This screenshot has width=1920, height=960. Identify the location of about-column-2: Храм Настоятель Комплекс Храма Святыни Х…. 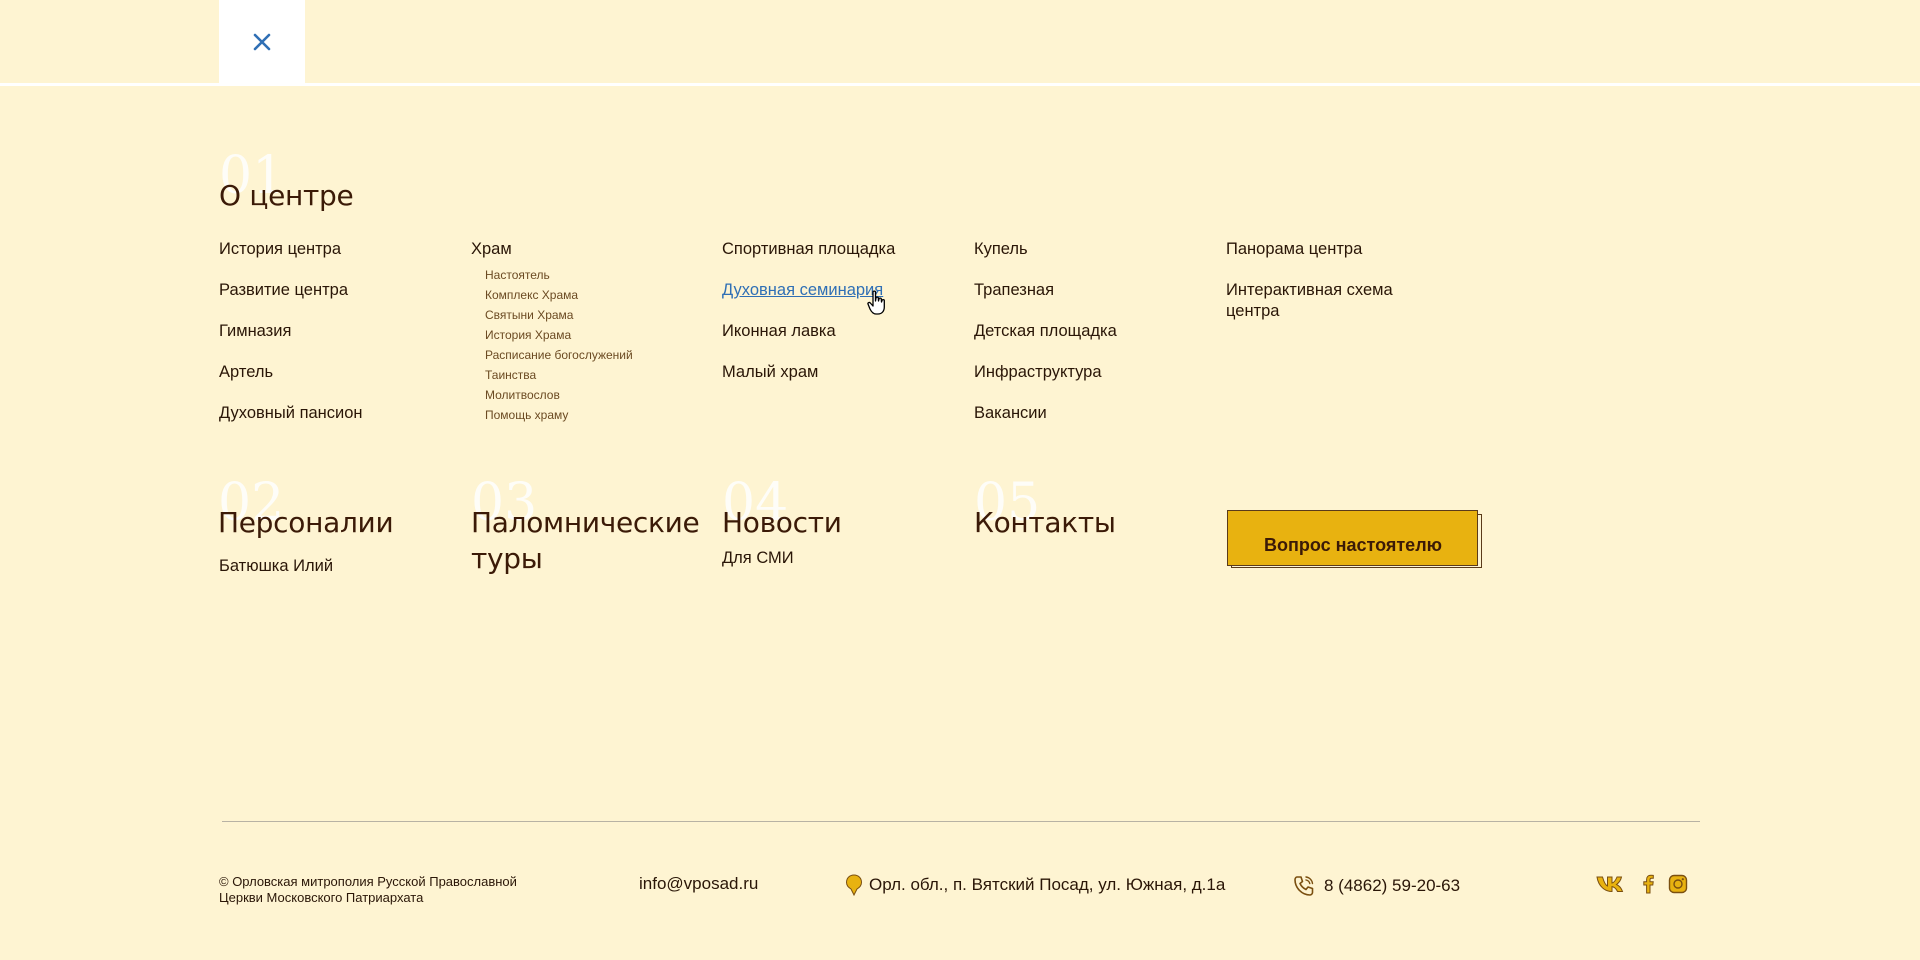
(552, 332).